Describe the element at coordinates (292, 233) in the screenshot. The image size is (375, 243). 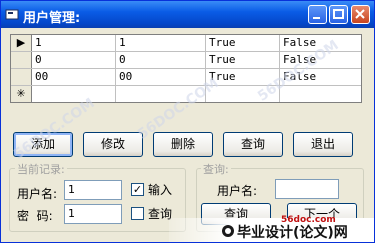
I see `watermark-brand: 毕业设计(论文)网` at that location.